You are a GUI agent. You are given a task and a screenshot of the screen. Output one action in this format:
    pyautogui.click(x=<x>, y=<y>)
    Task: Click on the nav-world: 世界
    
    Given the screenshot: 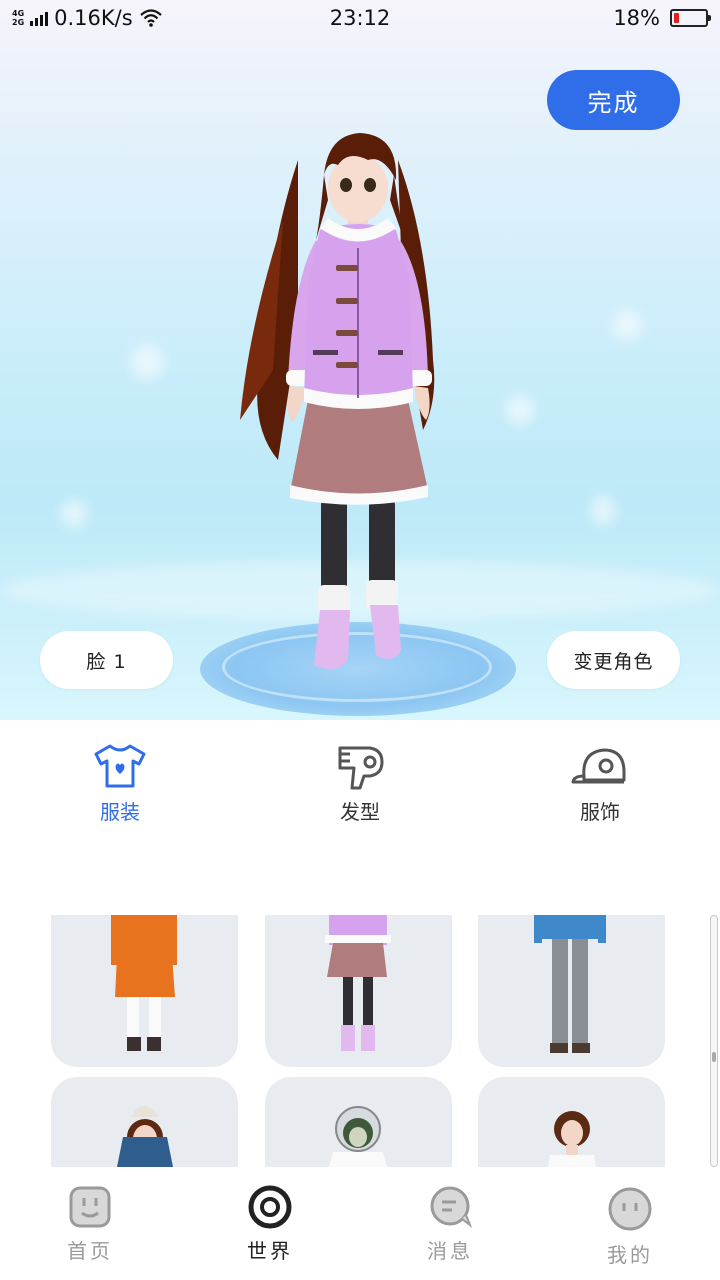 What is the action you would take?
    pyautogui.click(x=270, y=1223)
    